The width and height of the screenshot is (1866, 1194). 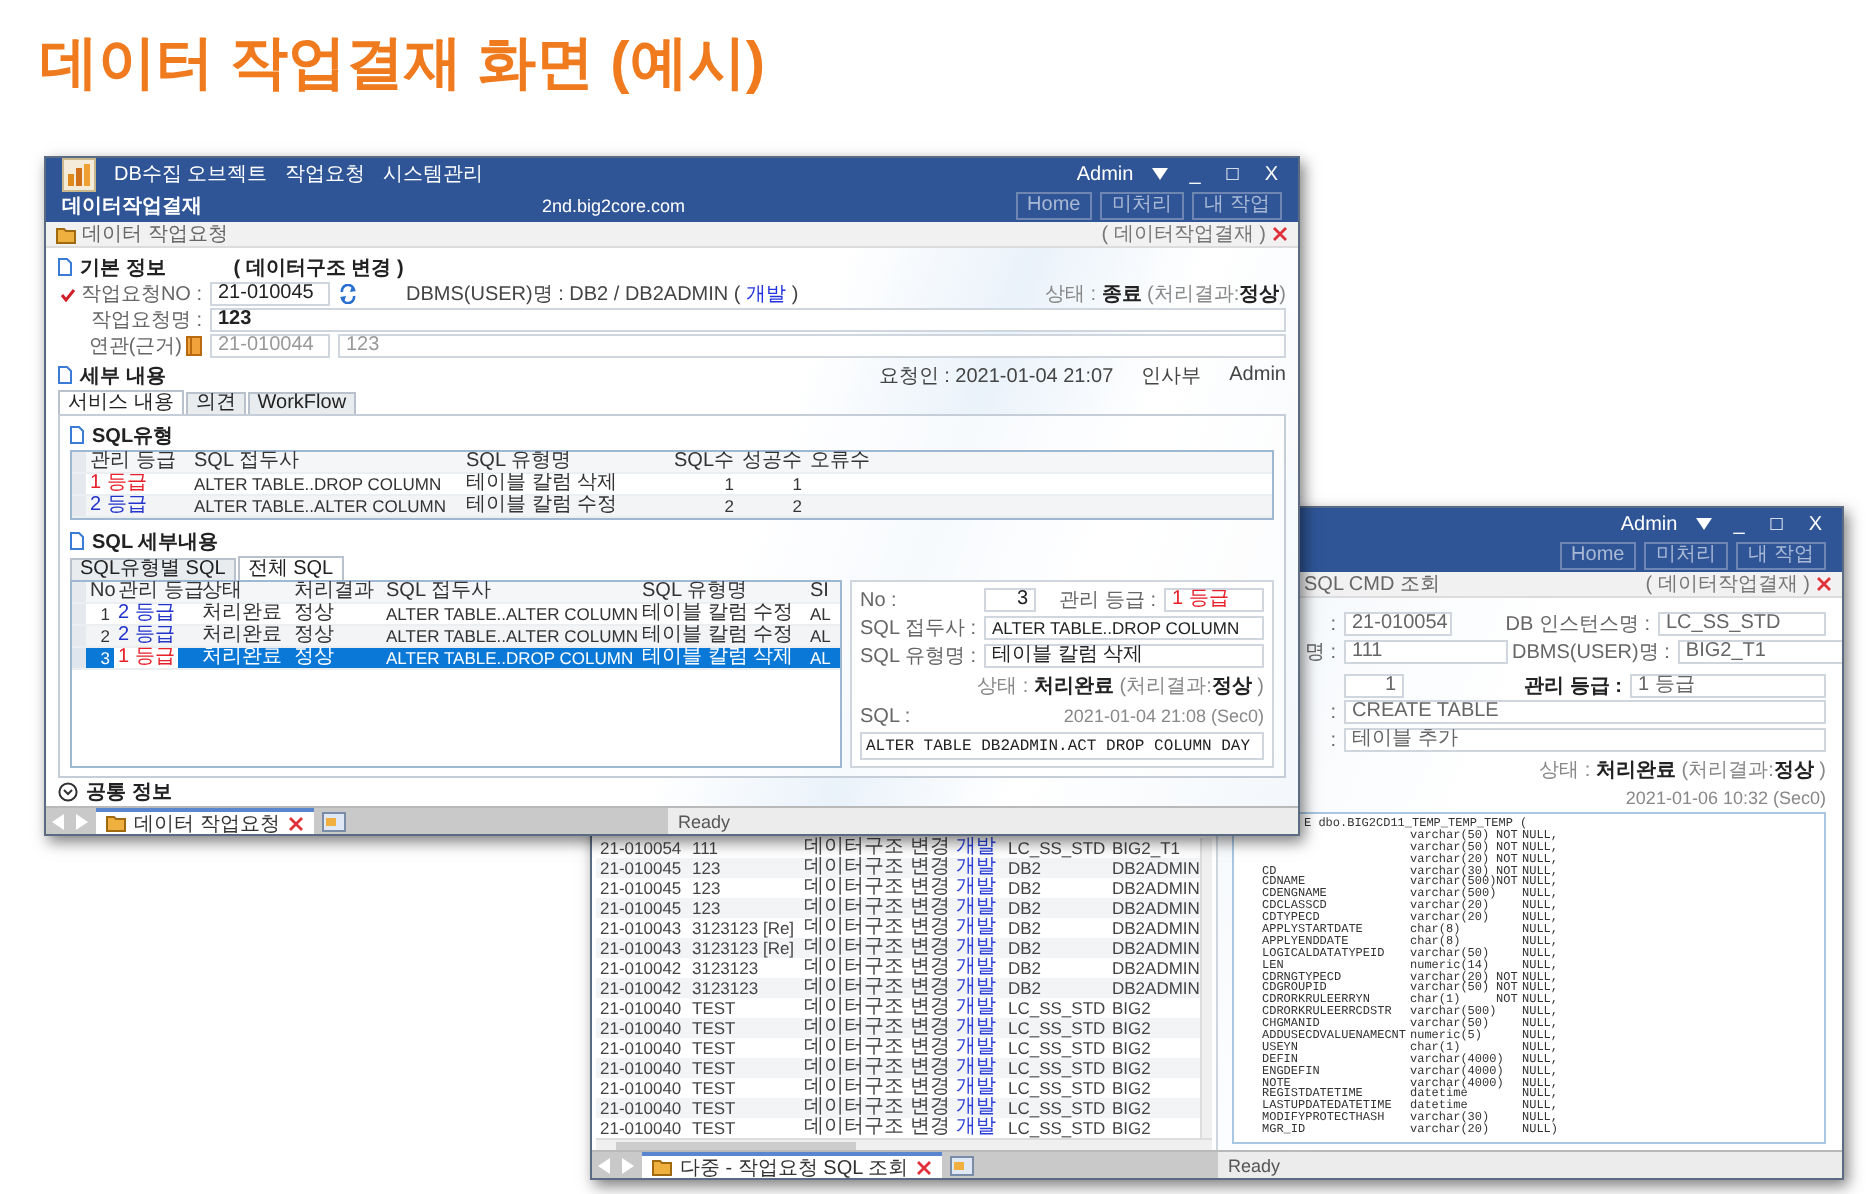 What do you see at coordinates (792, 1165) in the screenshot?
I see `document-tab: 다중 - 작업요청 SQL 조회` at bounding box center [792, 1165].